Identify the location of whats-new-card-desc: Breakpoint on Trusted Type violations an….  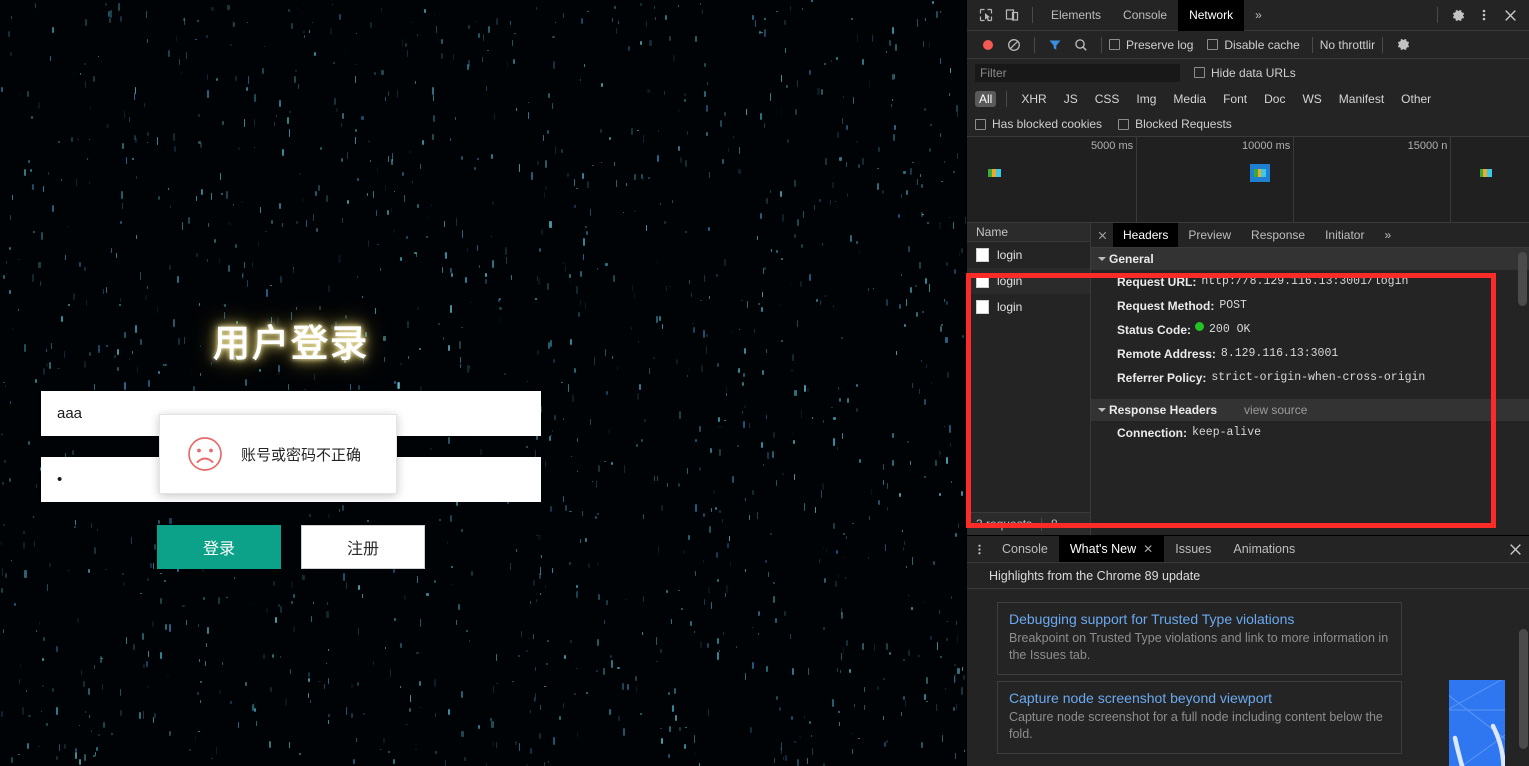
(1199, 646).